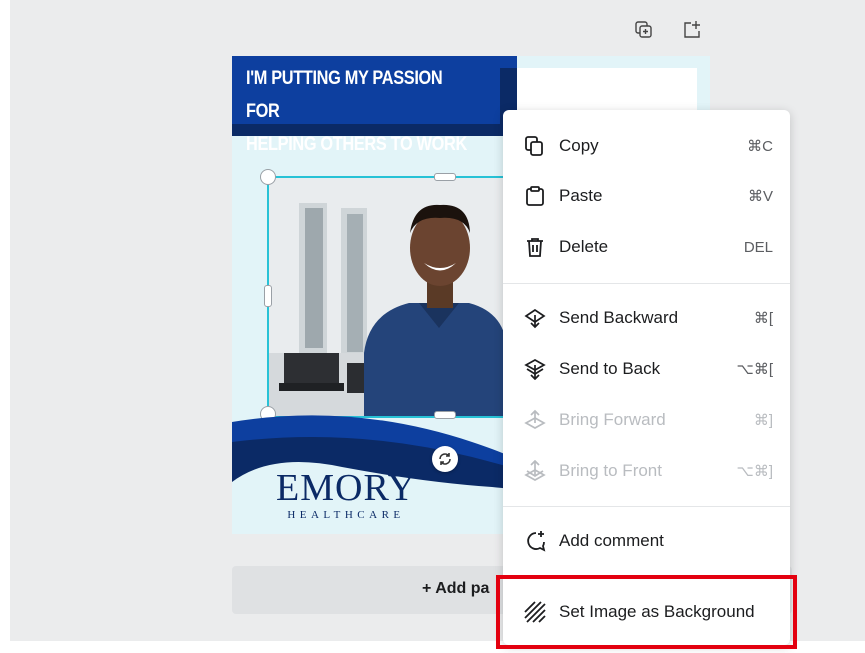 The image size is (865, 653). I want to click on menu-item-label: Send Backward, so click(619, 317).